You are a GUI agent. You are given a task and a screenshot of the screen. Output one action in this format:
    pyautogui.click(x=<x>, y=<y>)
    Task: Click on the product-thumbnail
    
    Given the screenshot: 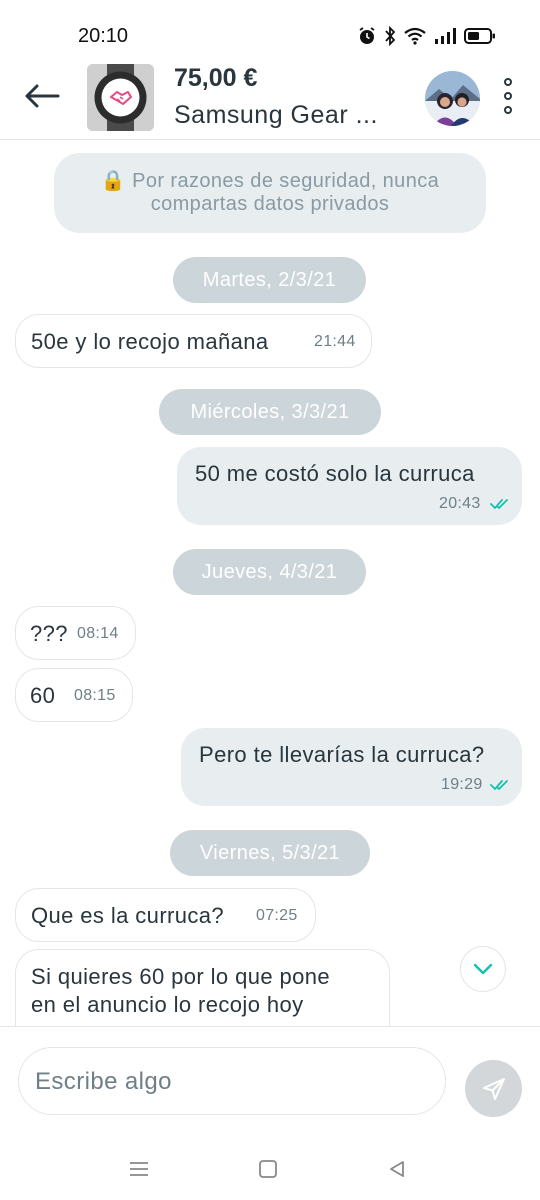 What is the action you would take?
    pyautogui.click(x=120, y=97)
    